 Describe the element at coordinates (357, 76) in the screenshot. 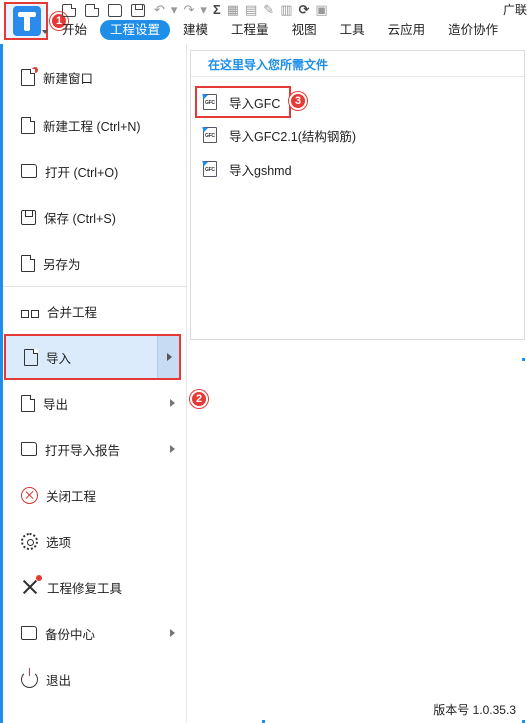

I see `submenu-divider` at that location.